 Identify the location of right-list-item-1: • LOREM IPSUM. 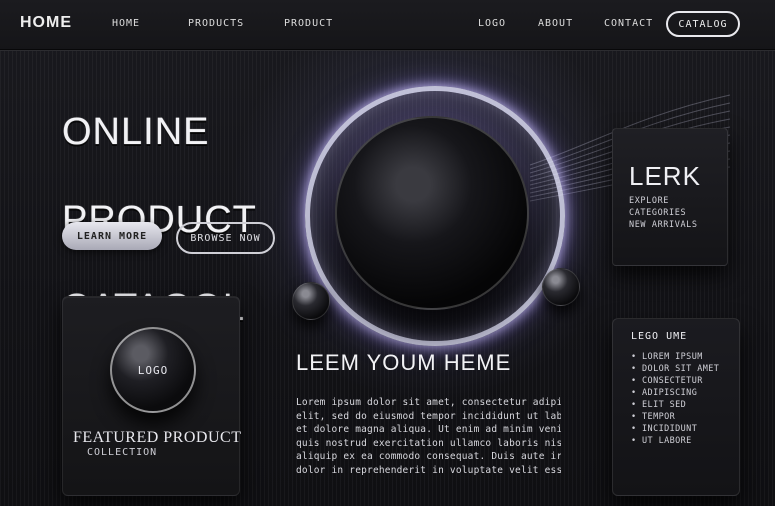
(667, 357).